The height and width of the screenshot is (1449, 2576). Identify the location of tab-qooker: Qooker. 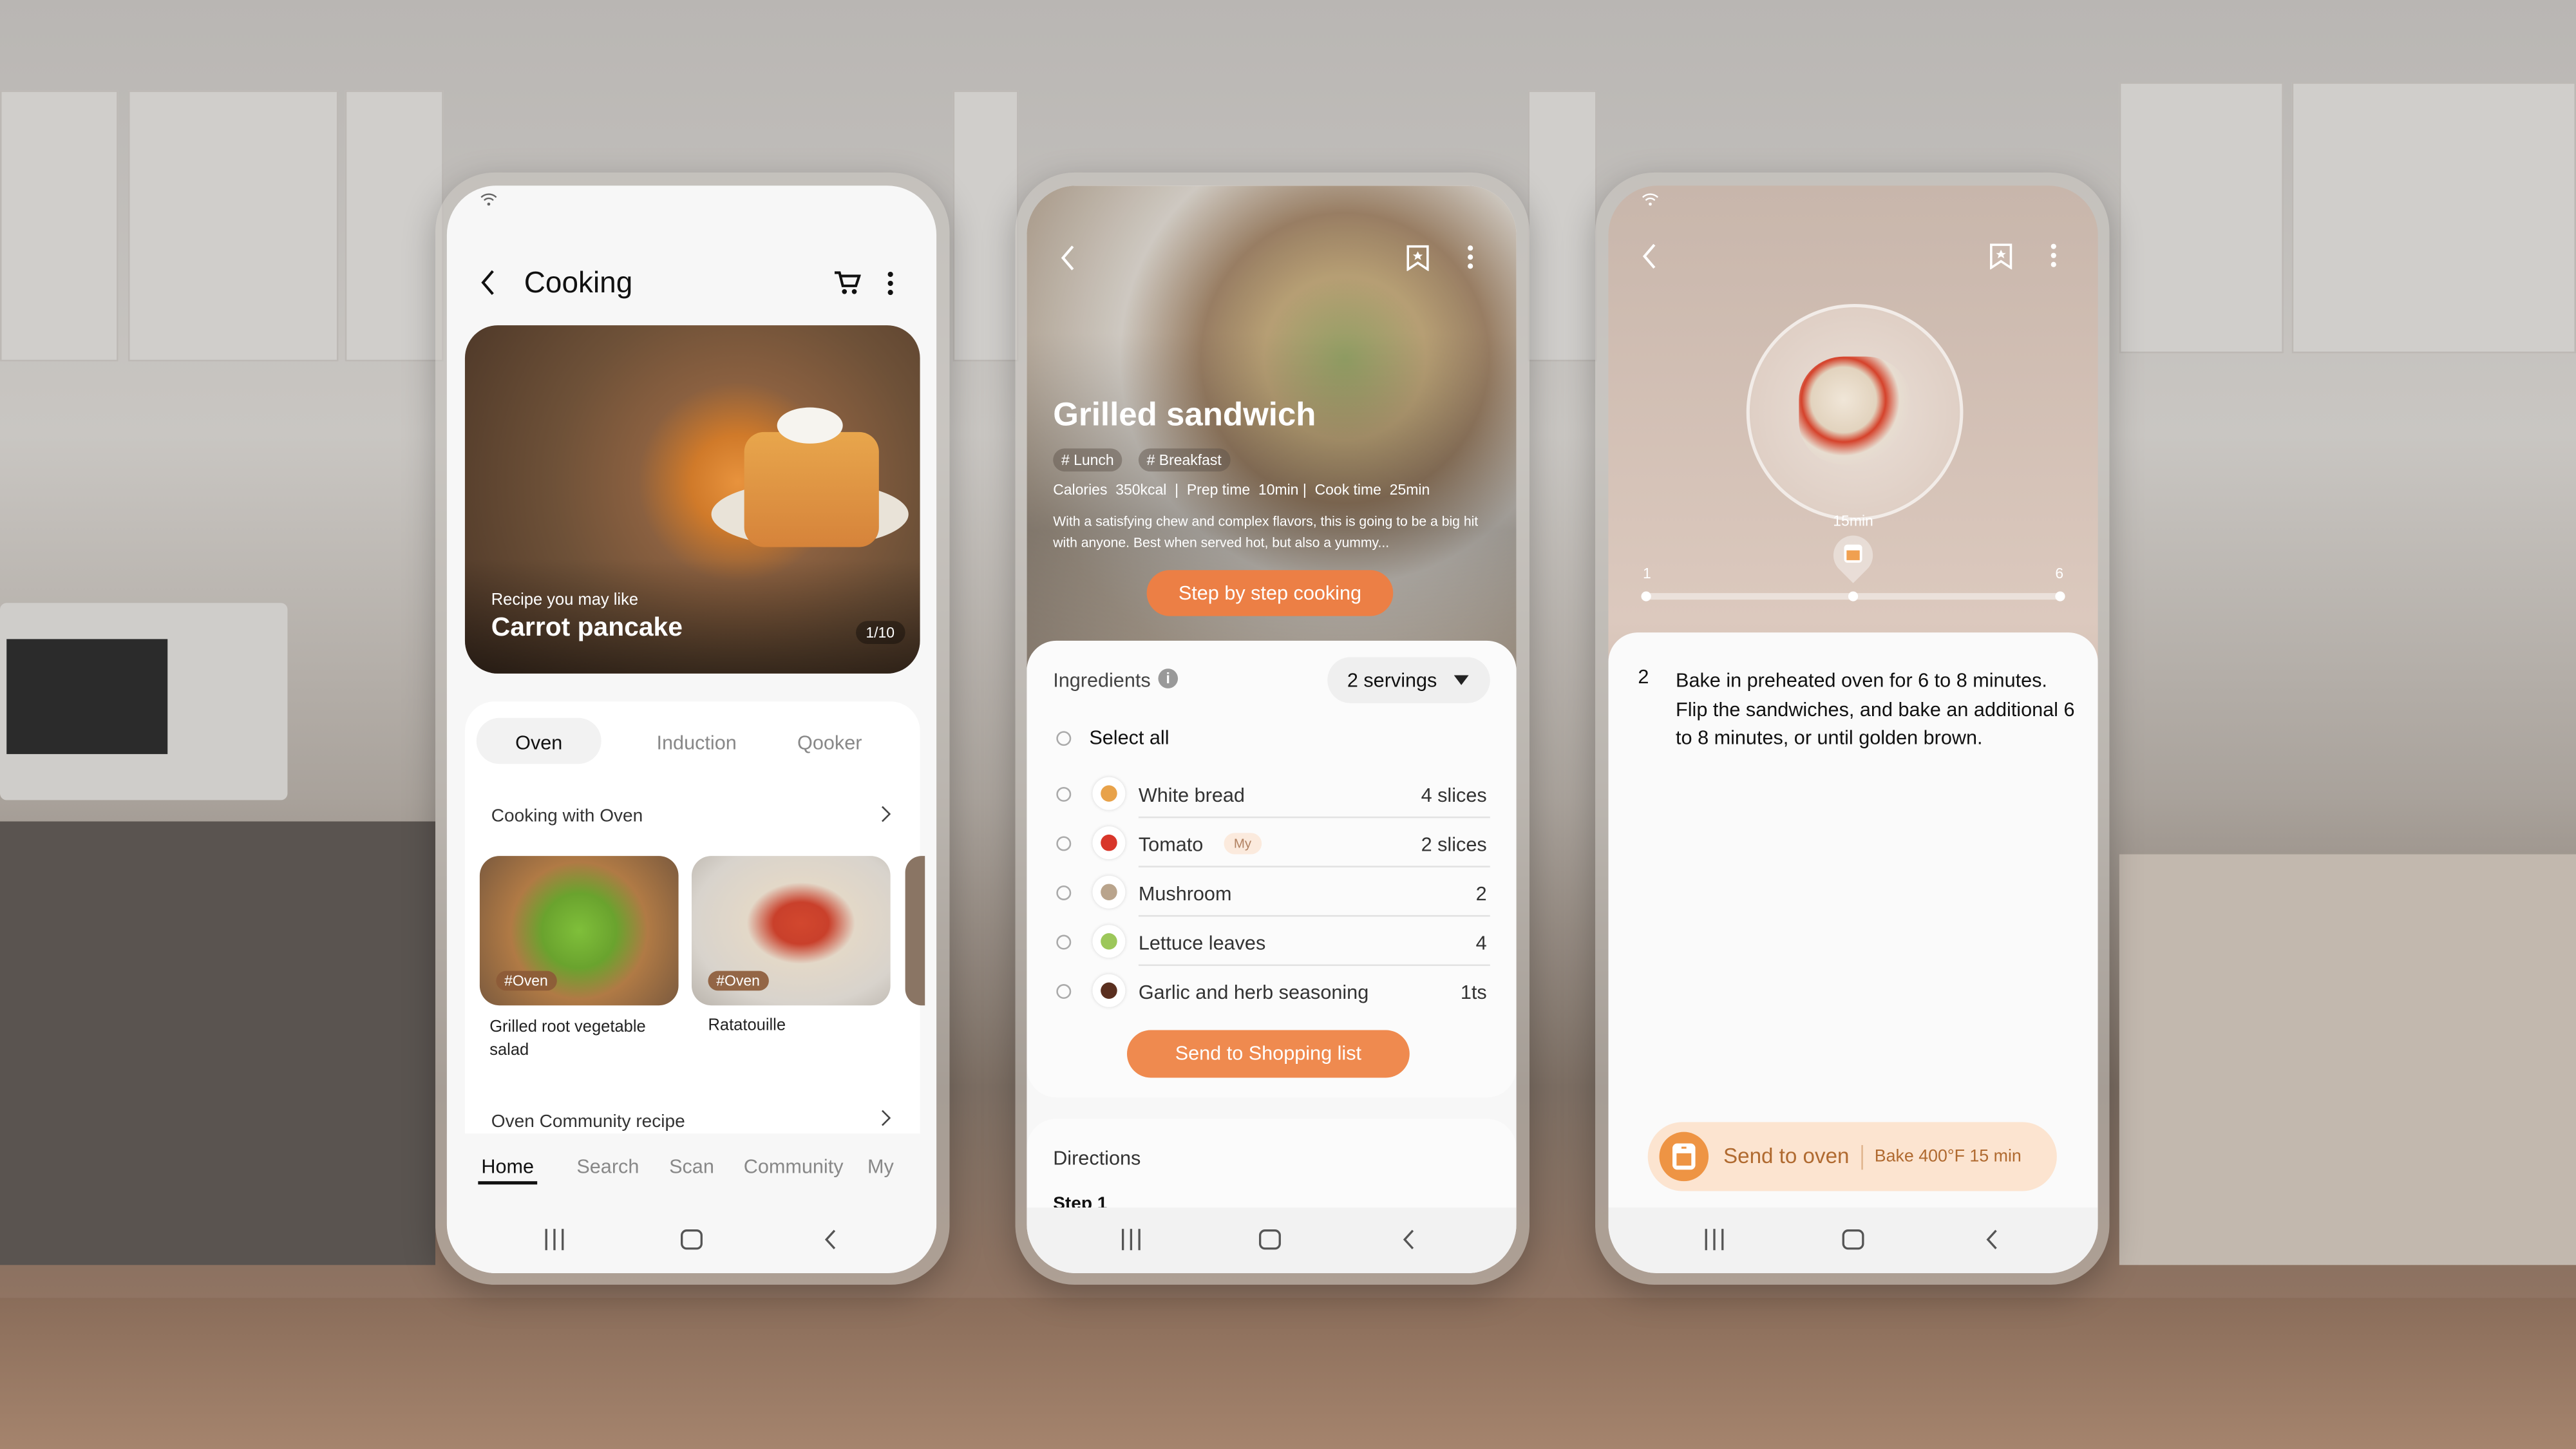
(829, 743).